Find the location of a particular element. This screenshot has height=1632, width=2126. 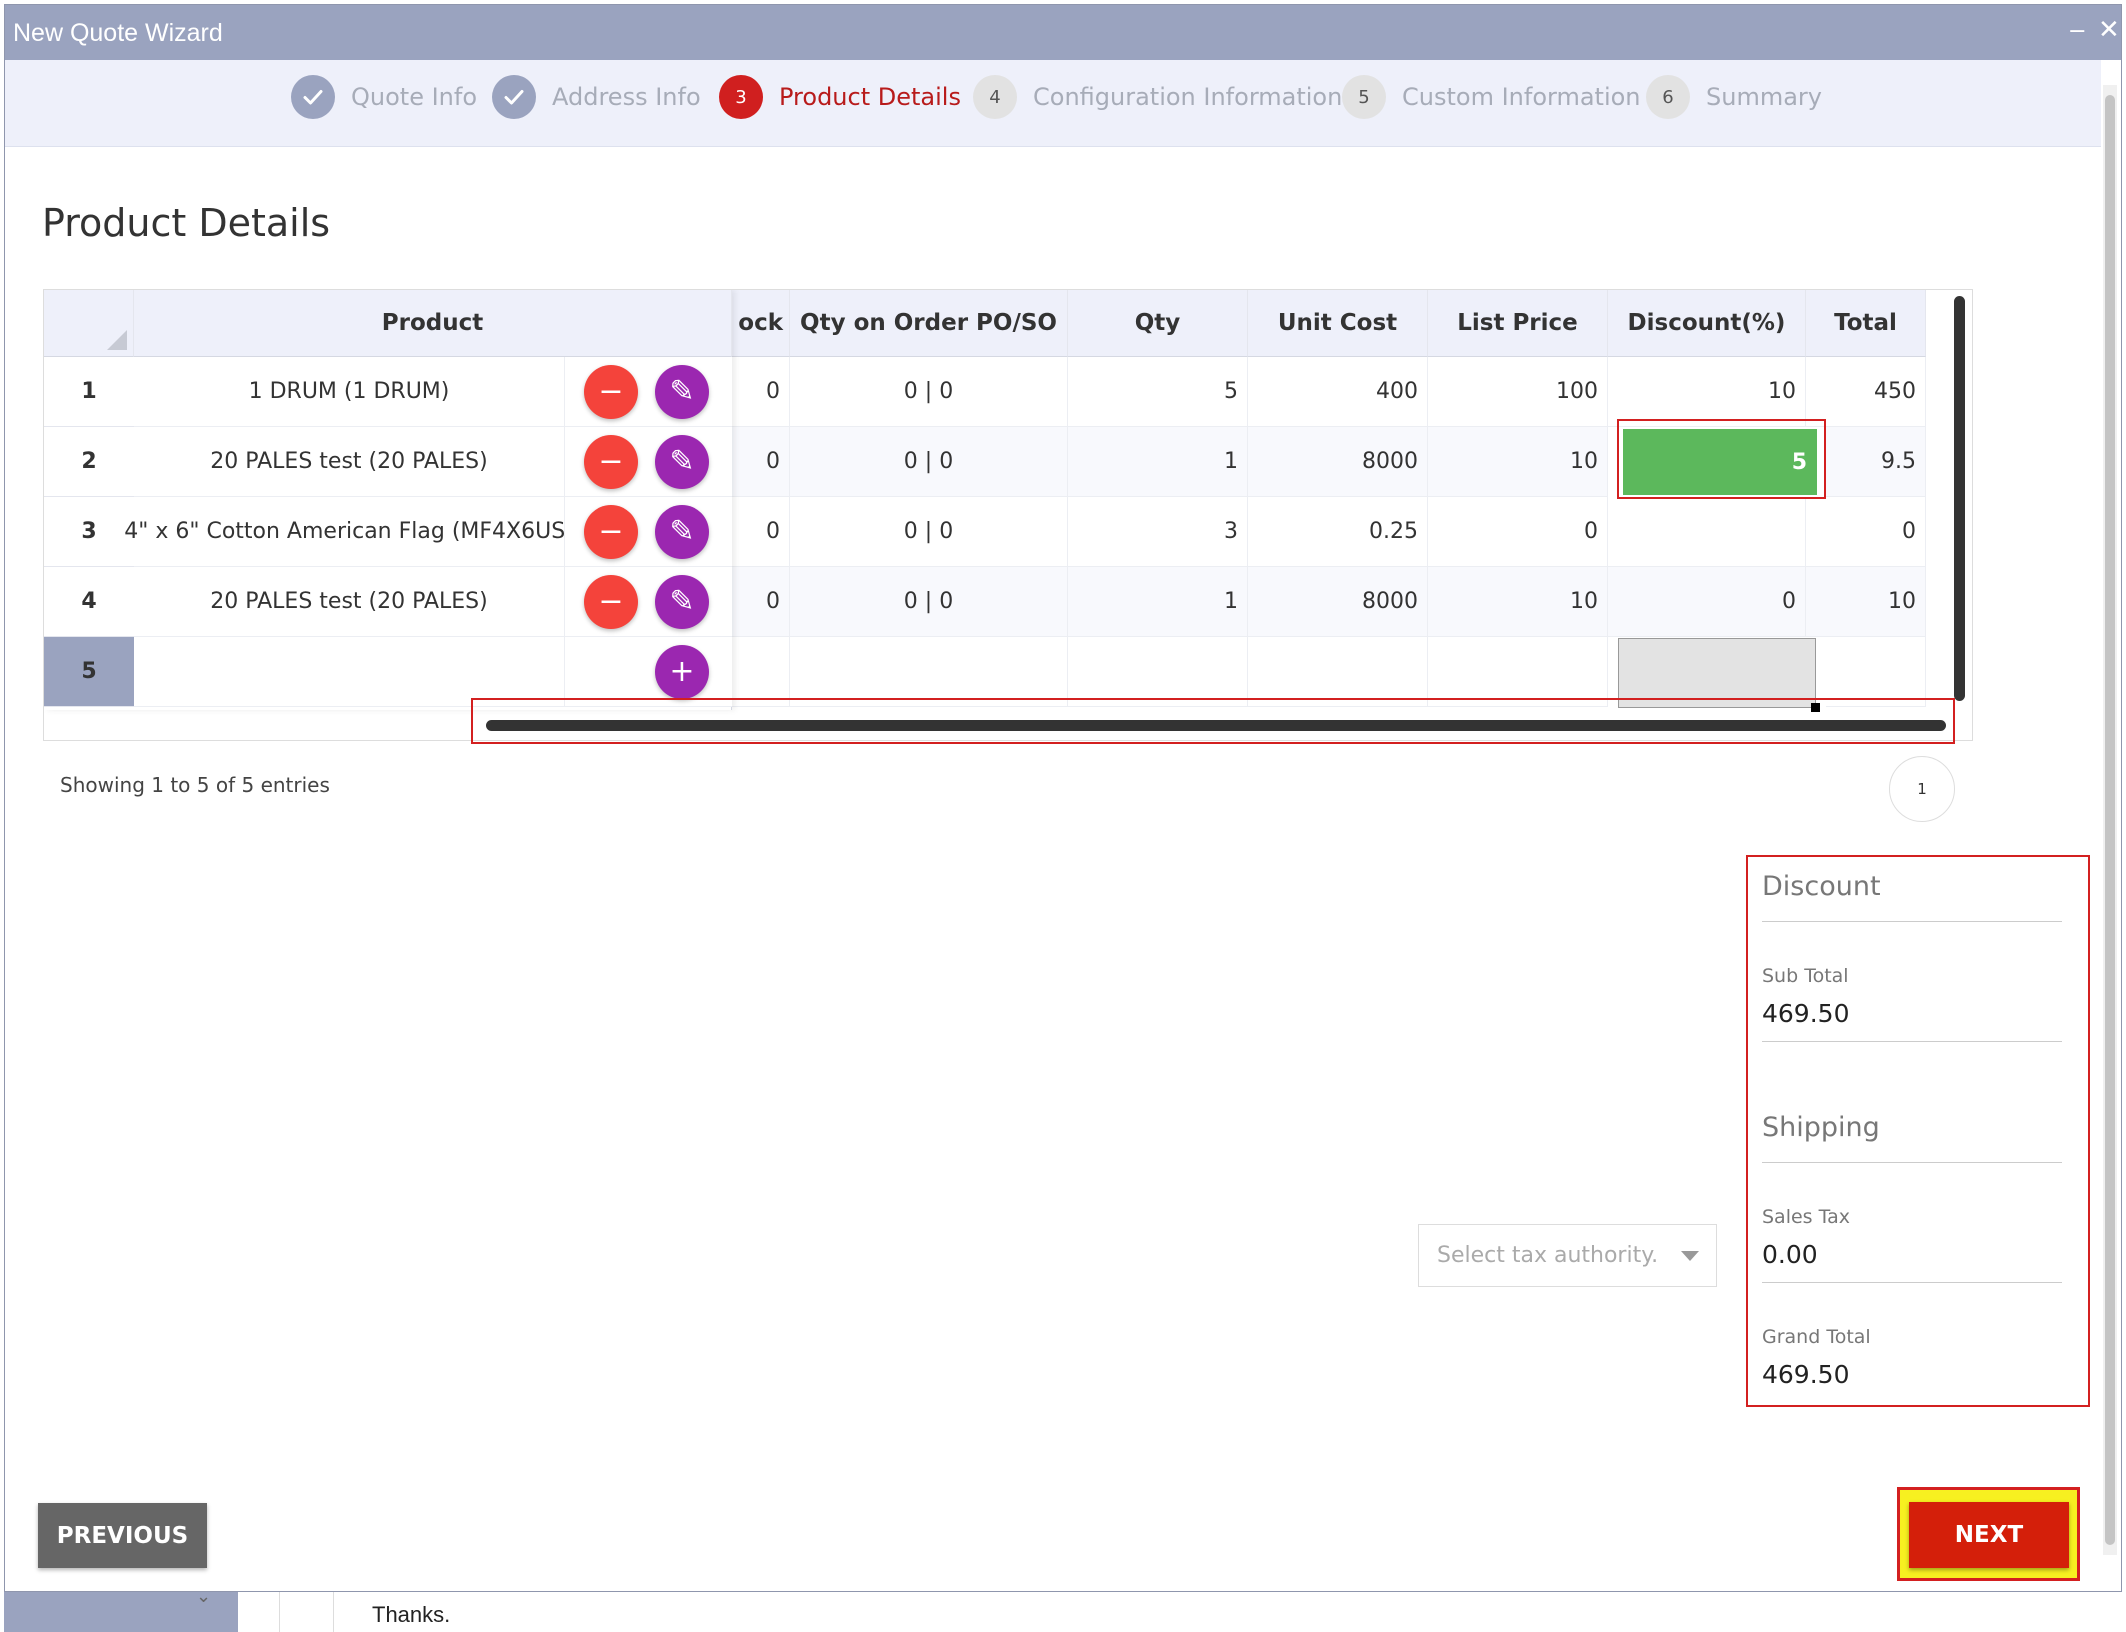

col-header-discount: Discount(%) is located at coordinates (1707, 323).